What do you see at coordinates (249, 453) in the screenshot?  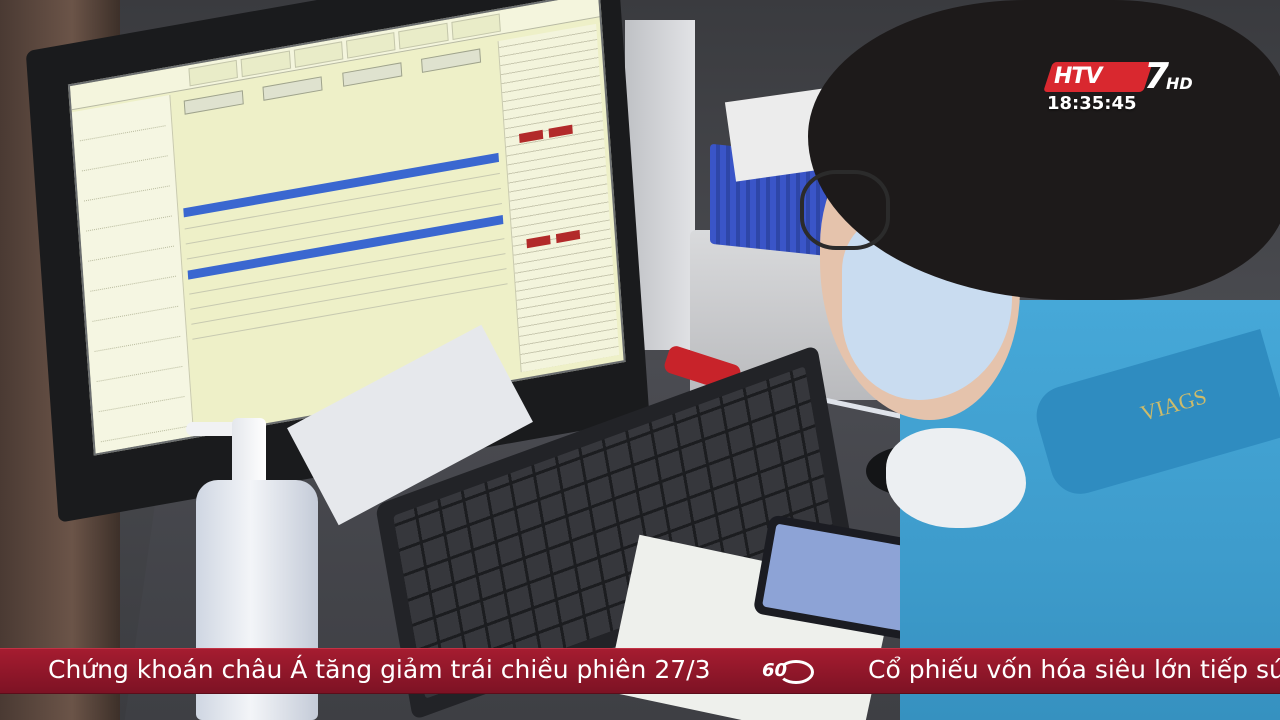 I see `sanitizer-pump` at bounding box center [249, 453].